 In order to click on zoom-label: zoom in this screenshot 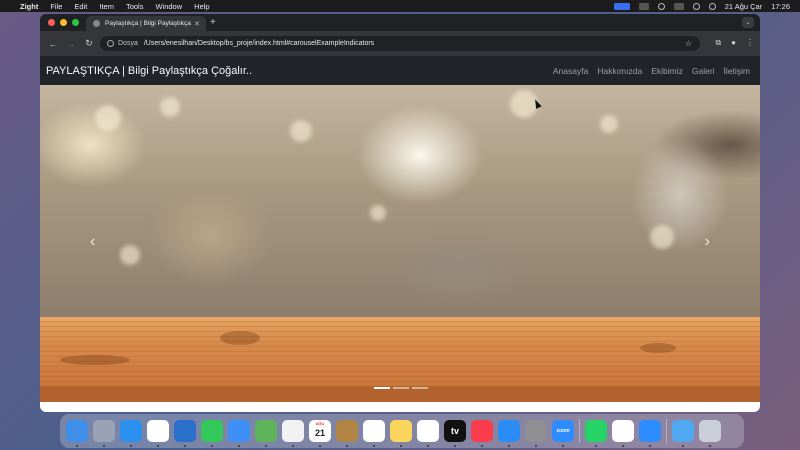, I will do `click(563, 431)`.